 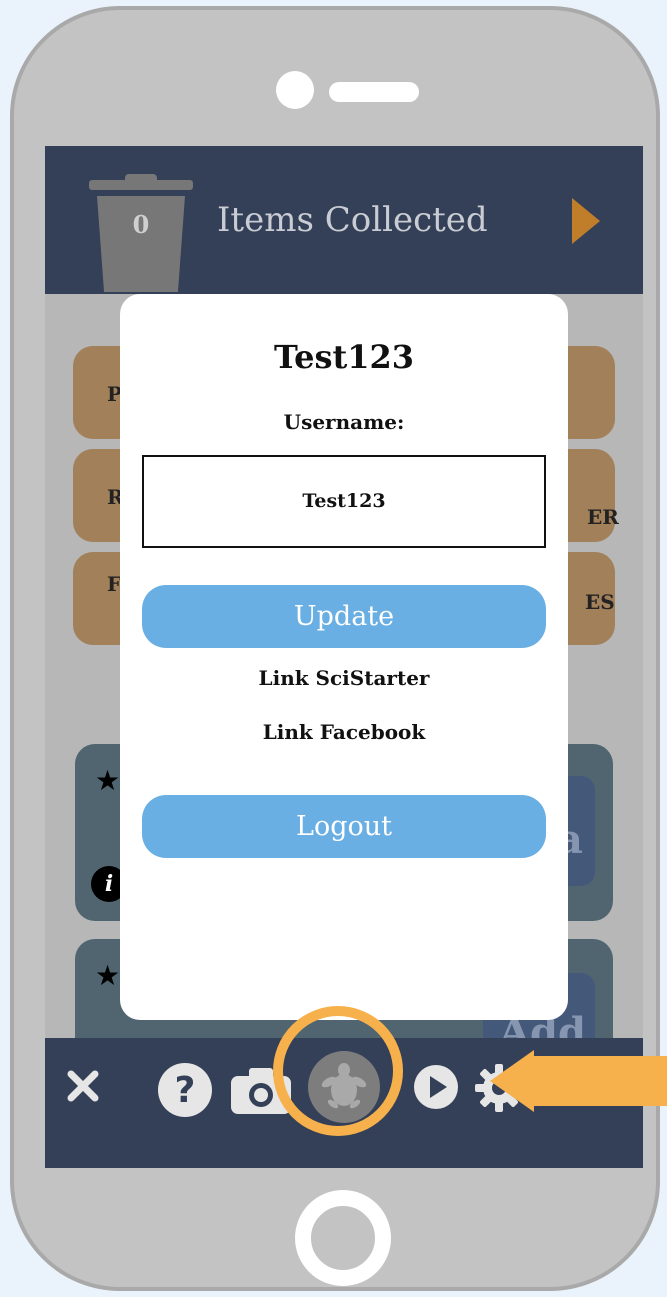 What do you see at coordinates (436, 1087) in the screenshot?
I see `play-icon` at bounding box center [436, 1087].